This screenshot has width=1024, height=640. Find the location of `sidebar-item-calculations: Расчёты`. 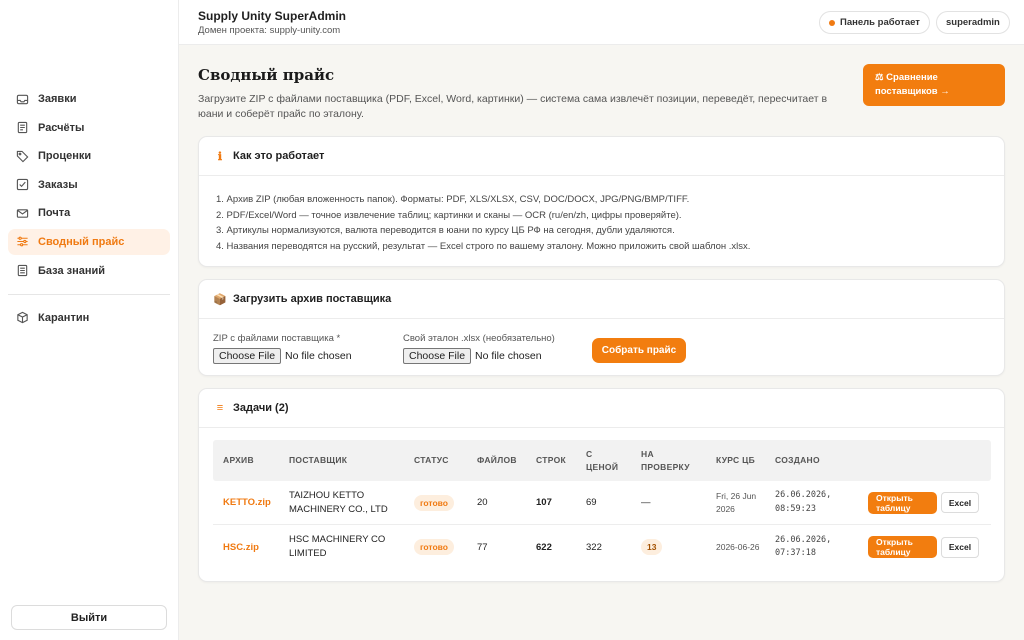

sidebar-item-calculations: Расчёты is located at coordinates (89, 128).